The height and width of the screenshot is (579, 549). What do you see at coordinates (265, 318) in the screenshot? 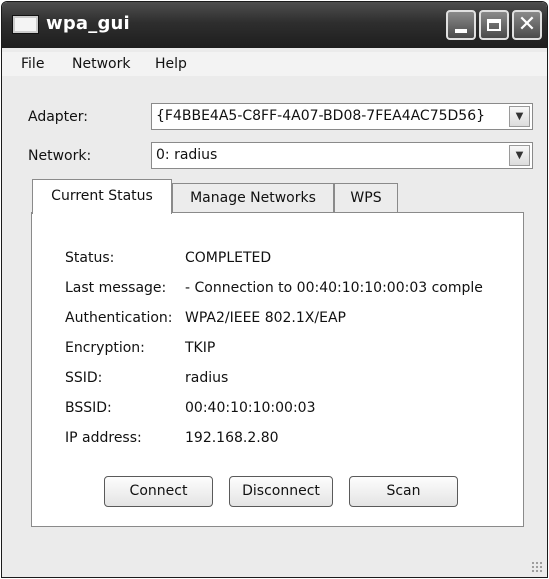
I see `authentication-value: WPA2/IEEE 802.1X/EAP` at bounding box center [265, 318].